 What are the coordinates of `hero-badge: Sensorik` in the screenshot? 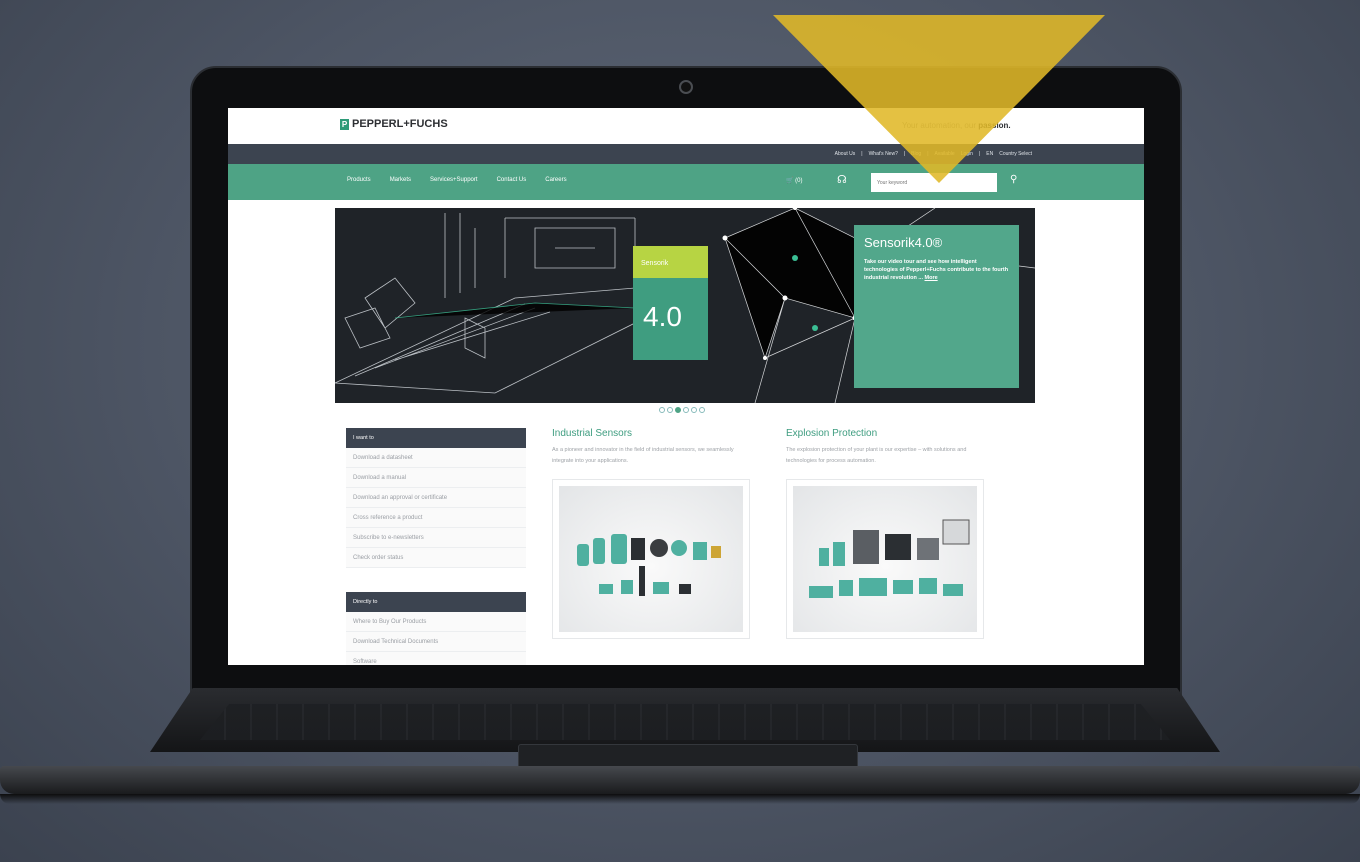 It's located at (655, 263).